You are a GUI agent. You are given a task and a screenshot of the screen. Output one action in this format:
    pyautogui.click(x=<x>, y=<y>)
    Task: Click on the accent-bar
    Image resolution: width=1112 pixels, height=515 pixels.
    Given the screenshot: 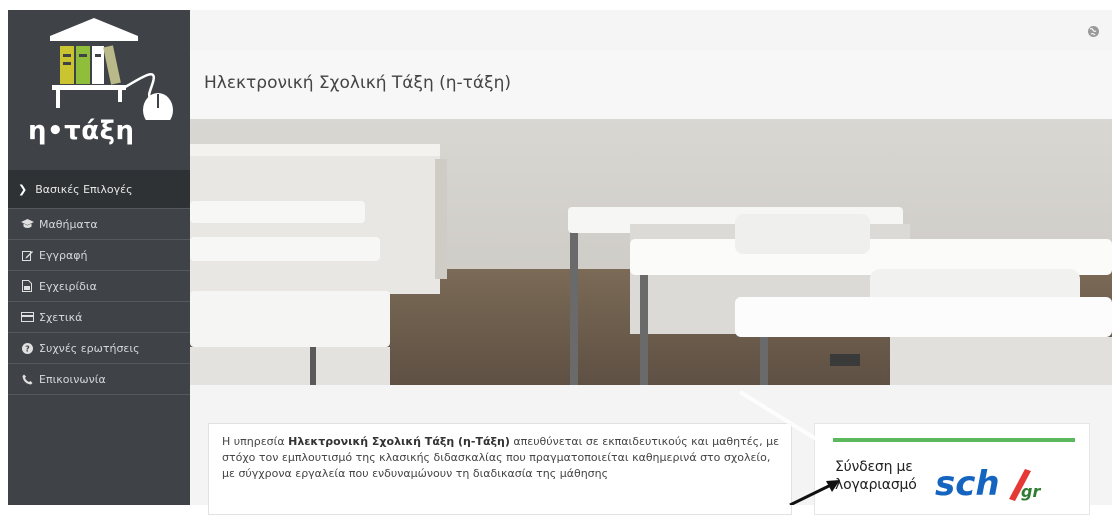 What is the action you would take?
    pyautogui.click(x=954, y=440)
    